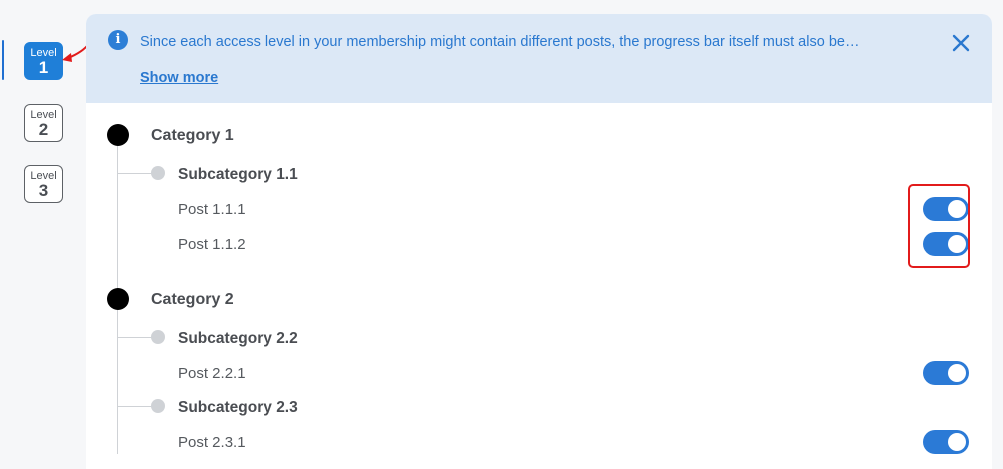  I want to click on subcategory-label: Subcategory 2.2, so click(238, 338).